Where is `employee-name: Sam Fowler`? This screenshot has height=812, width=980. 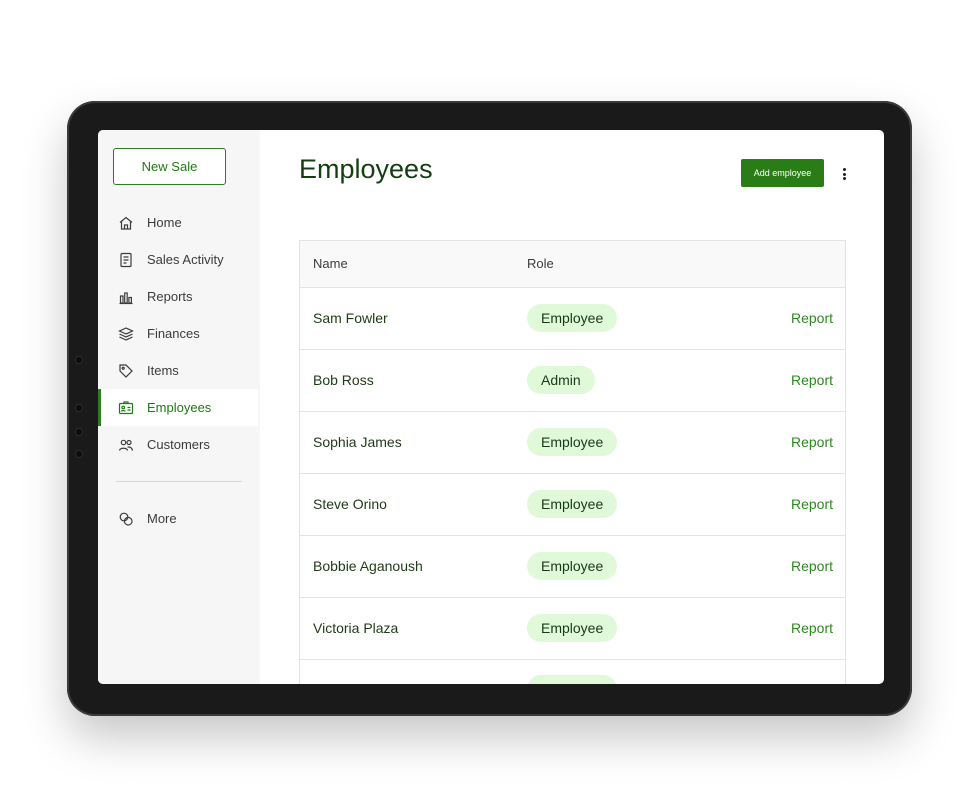
employee-name: Sam Fowler is located at coordinates (350, 318).